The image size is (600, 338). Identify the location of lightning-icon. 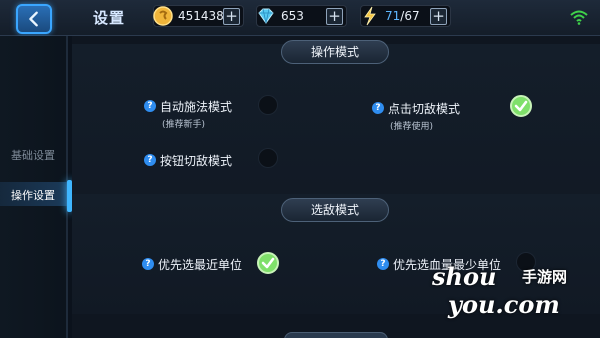
(370, 16).